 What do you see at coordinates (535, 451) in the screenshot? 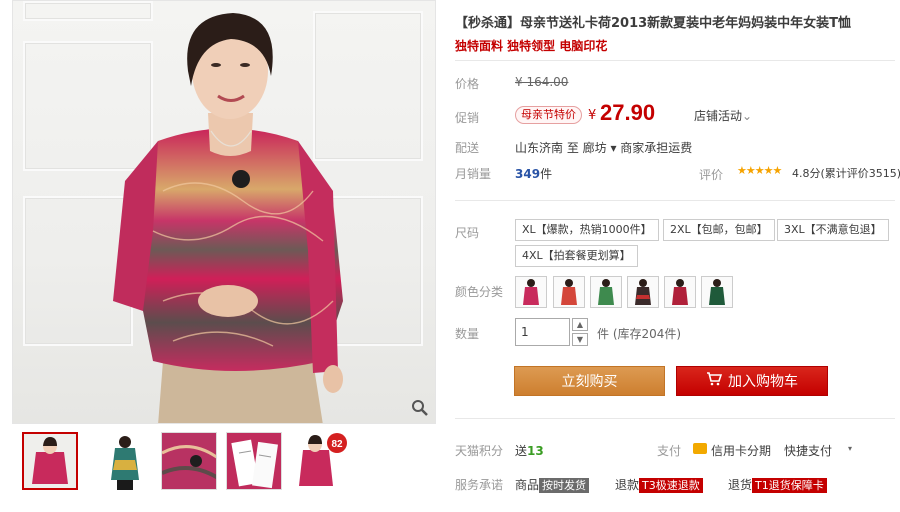
I see `points-value: 13` at bounding box center [535, 451].